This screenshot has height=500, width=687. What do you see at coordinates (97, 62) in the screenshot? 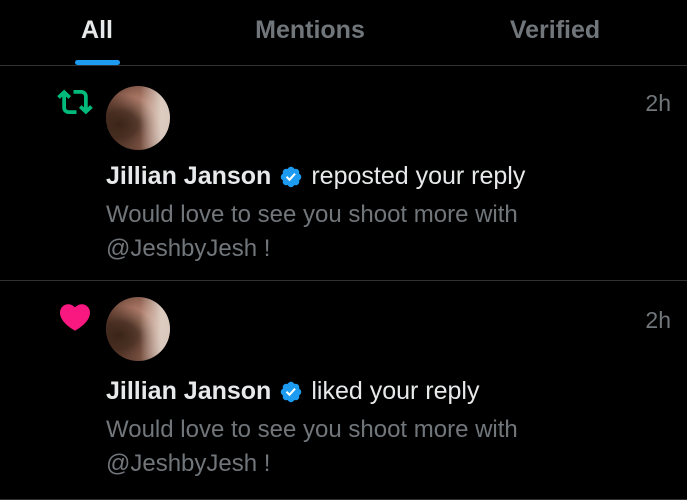
I see `active-tab-indicator` at bounding box center [97, 62].